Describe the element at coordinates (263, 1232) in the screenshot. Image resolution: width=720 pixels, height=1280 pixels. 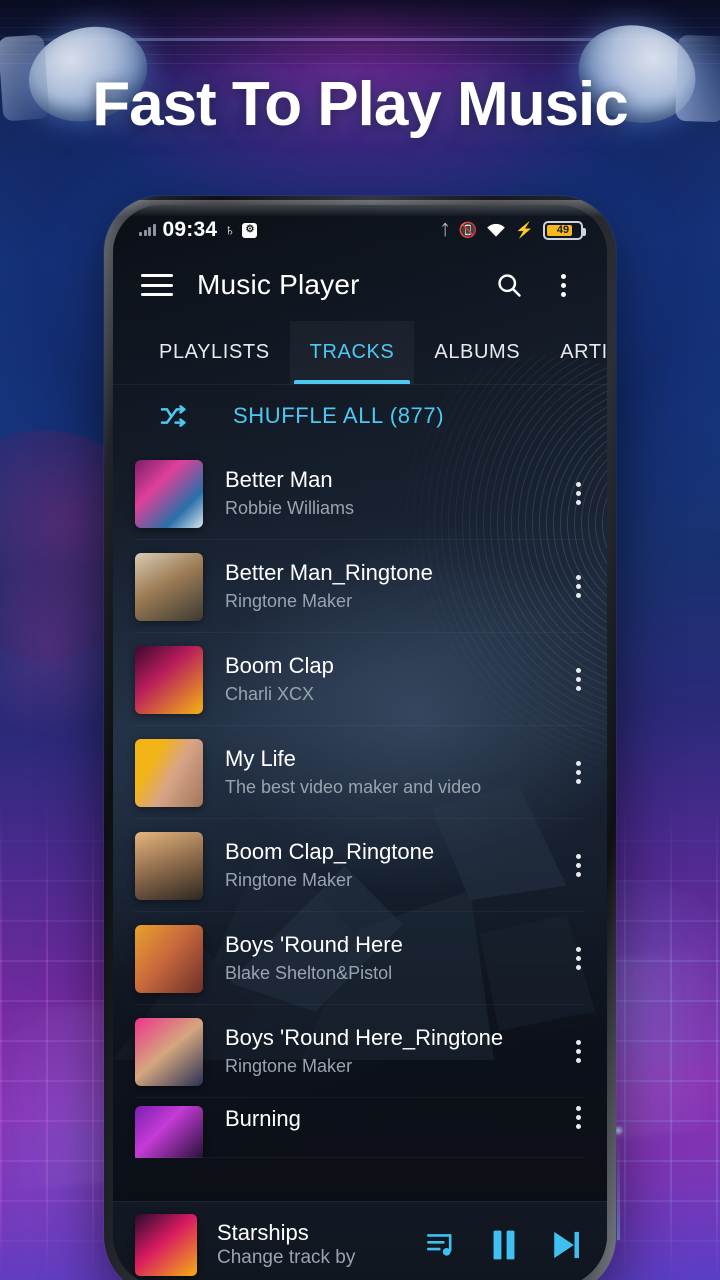
I see `now-playing-title: Starships` at that location.